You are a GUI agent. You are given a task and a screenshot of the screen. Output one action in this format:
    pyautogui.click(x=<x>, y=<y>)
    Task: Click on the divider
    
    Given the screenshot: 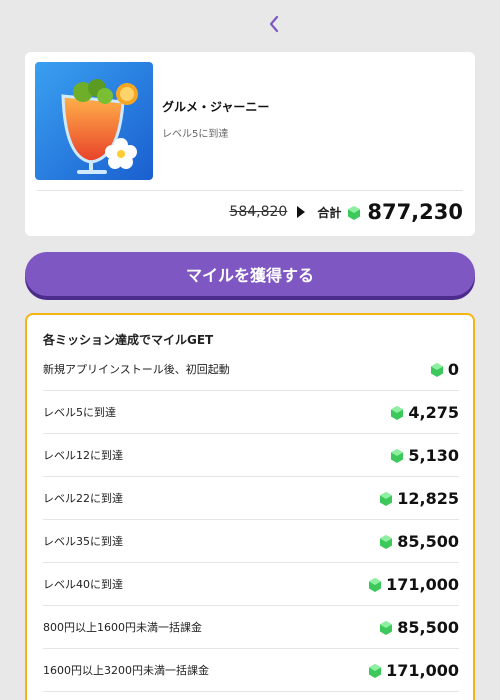 What is the action you would take?
    pyautogui.click(x=250, y=190)
    